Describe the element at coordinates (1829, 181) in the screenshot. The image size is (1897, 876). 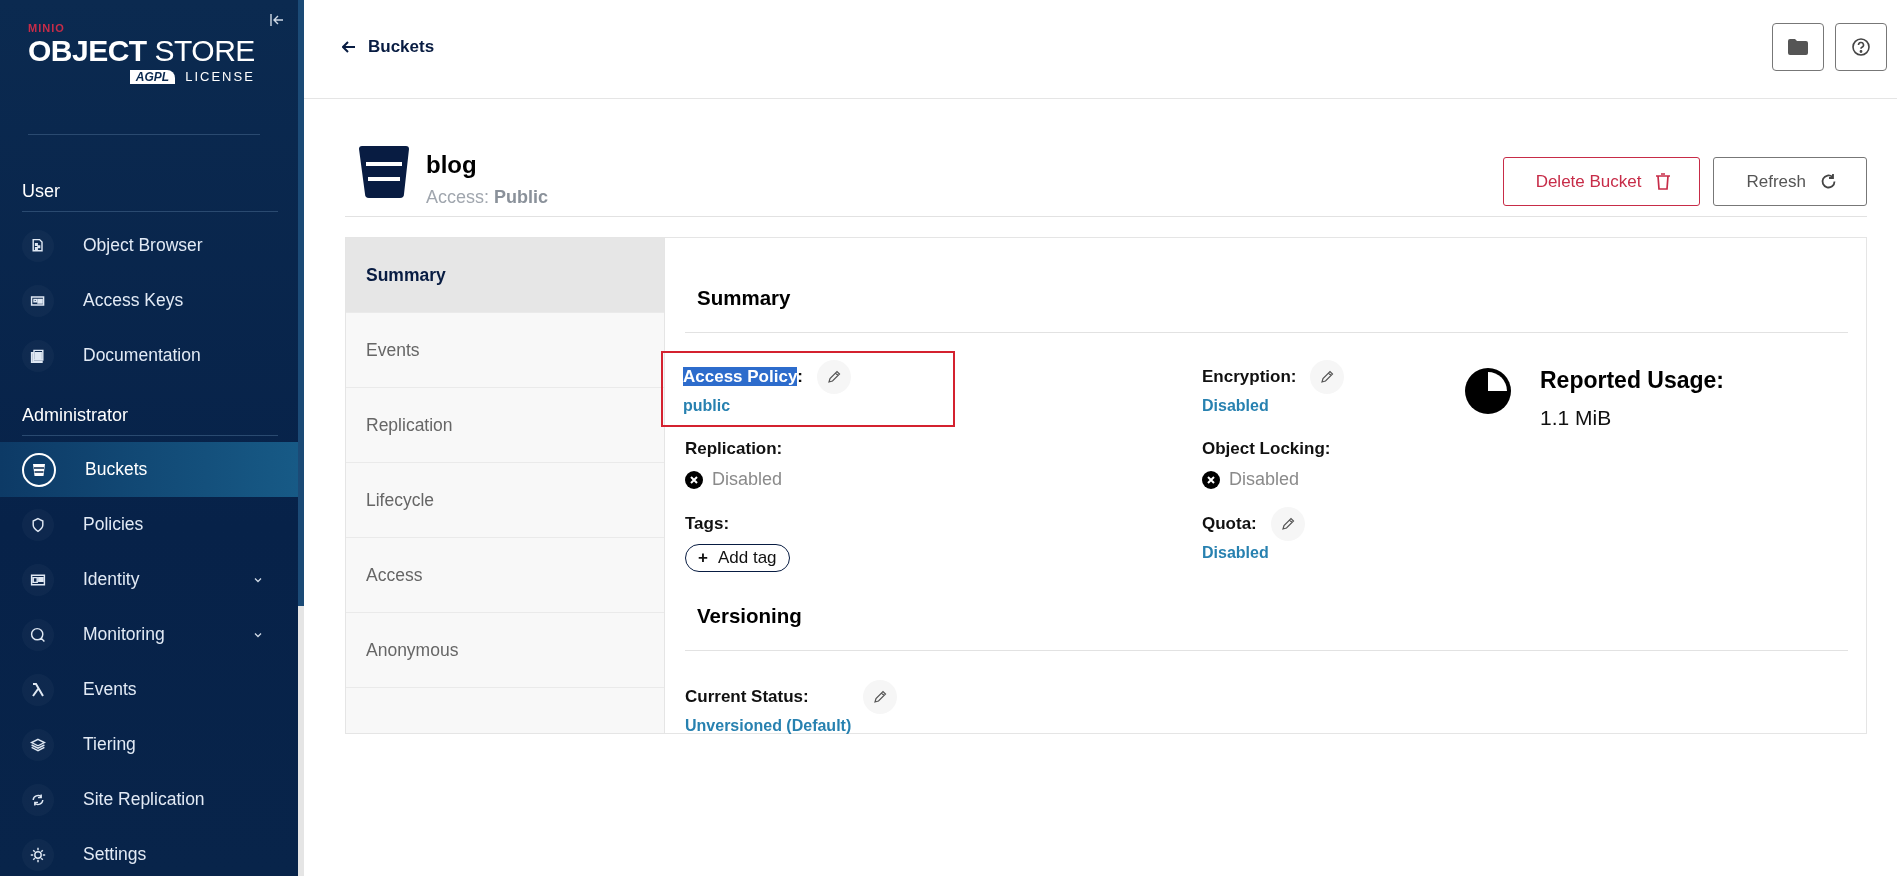
I see `refresh-icon` at that location.